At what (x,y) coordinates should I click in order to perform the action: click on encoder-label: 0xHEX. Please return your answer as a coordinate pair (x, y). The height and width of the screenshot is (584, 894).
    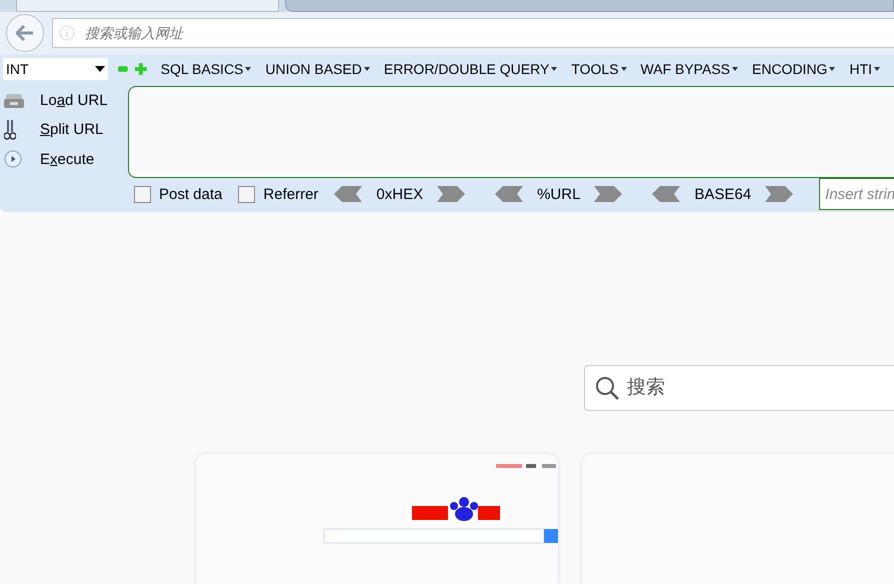
    Looking at the image, I should click on (400, 194).